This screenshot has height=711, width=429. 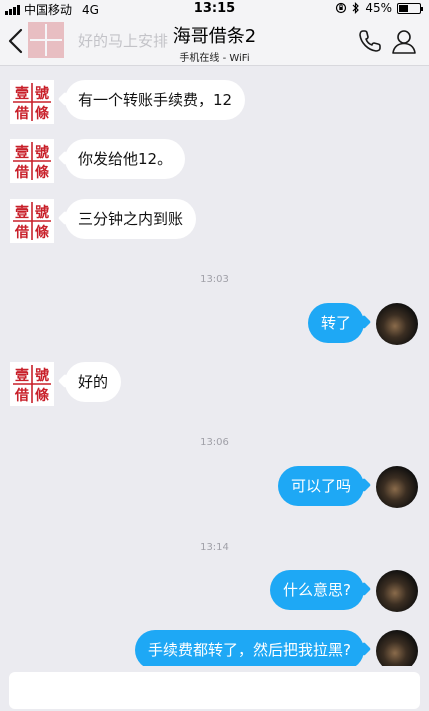 I want to click on status-bar: 中国移动 4G 13:15 45%, so click(x=214, y=9).